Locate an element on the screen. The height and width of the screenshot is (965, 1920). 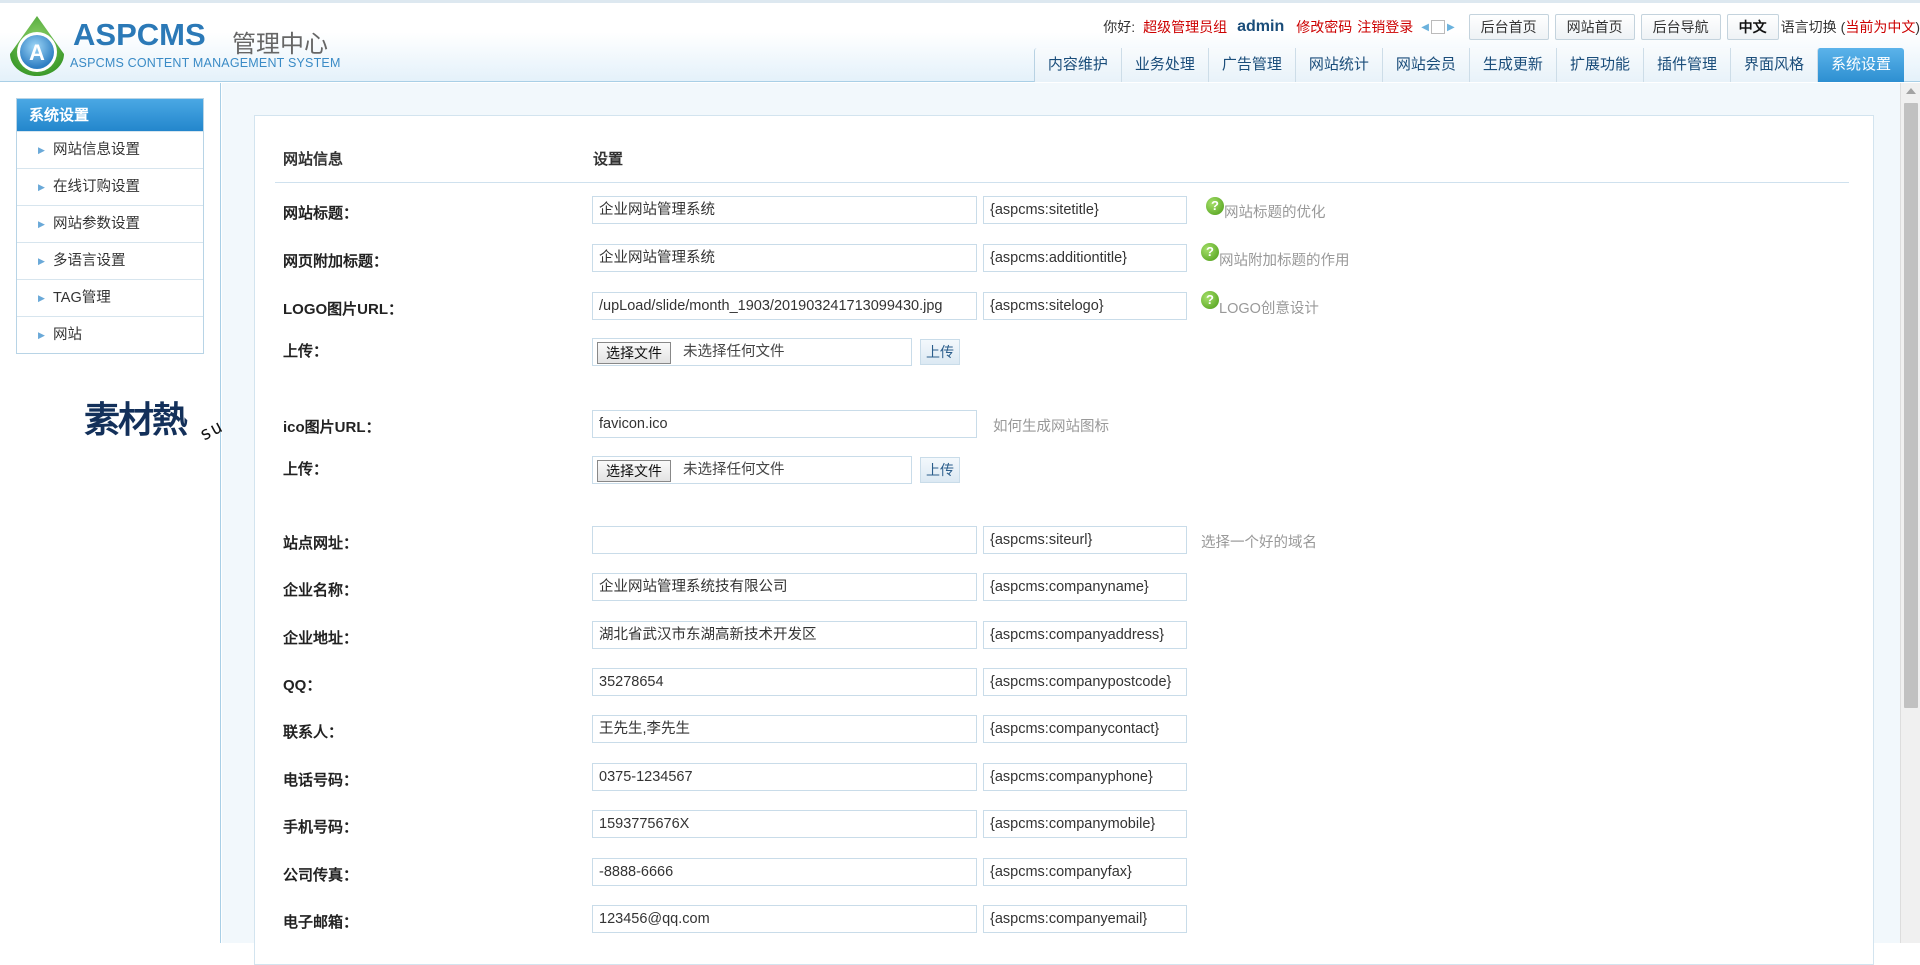
label-mobile: 手机号码： is located at coordinates (321, 827).